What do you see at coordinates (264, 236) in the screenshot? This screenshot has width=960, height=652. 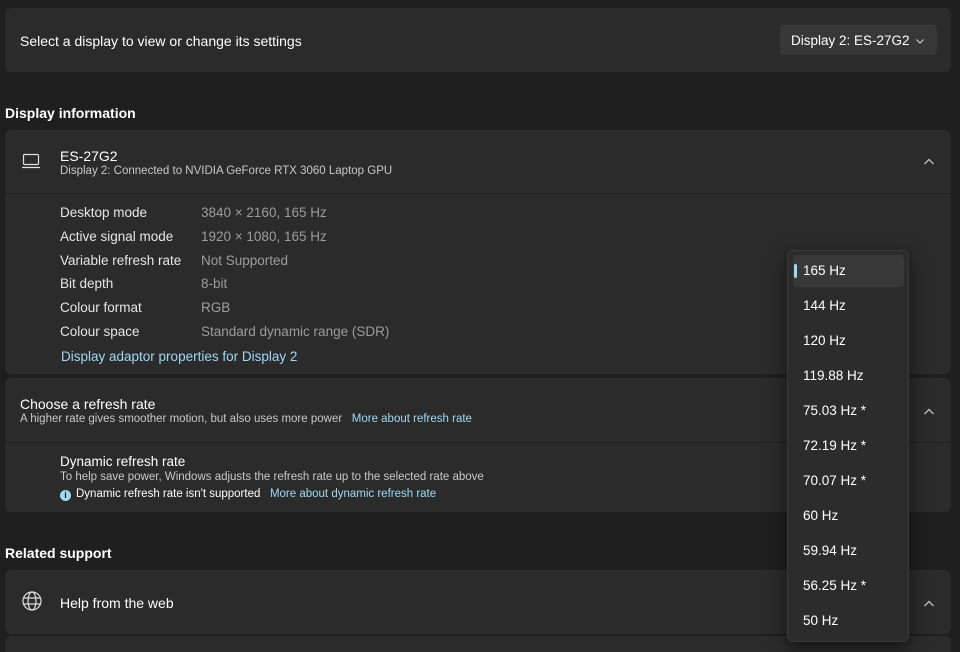 I see `spec-value: 1920 × 1080, 165 Hz` at bounding box center [264, 236].